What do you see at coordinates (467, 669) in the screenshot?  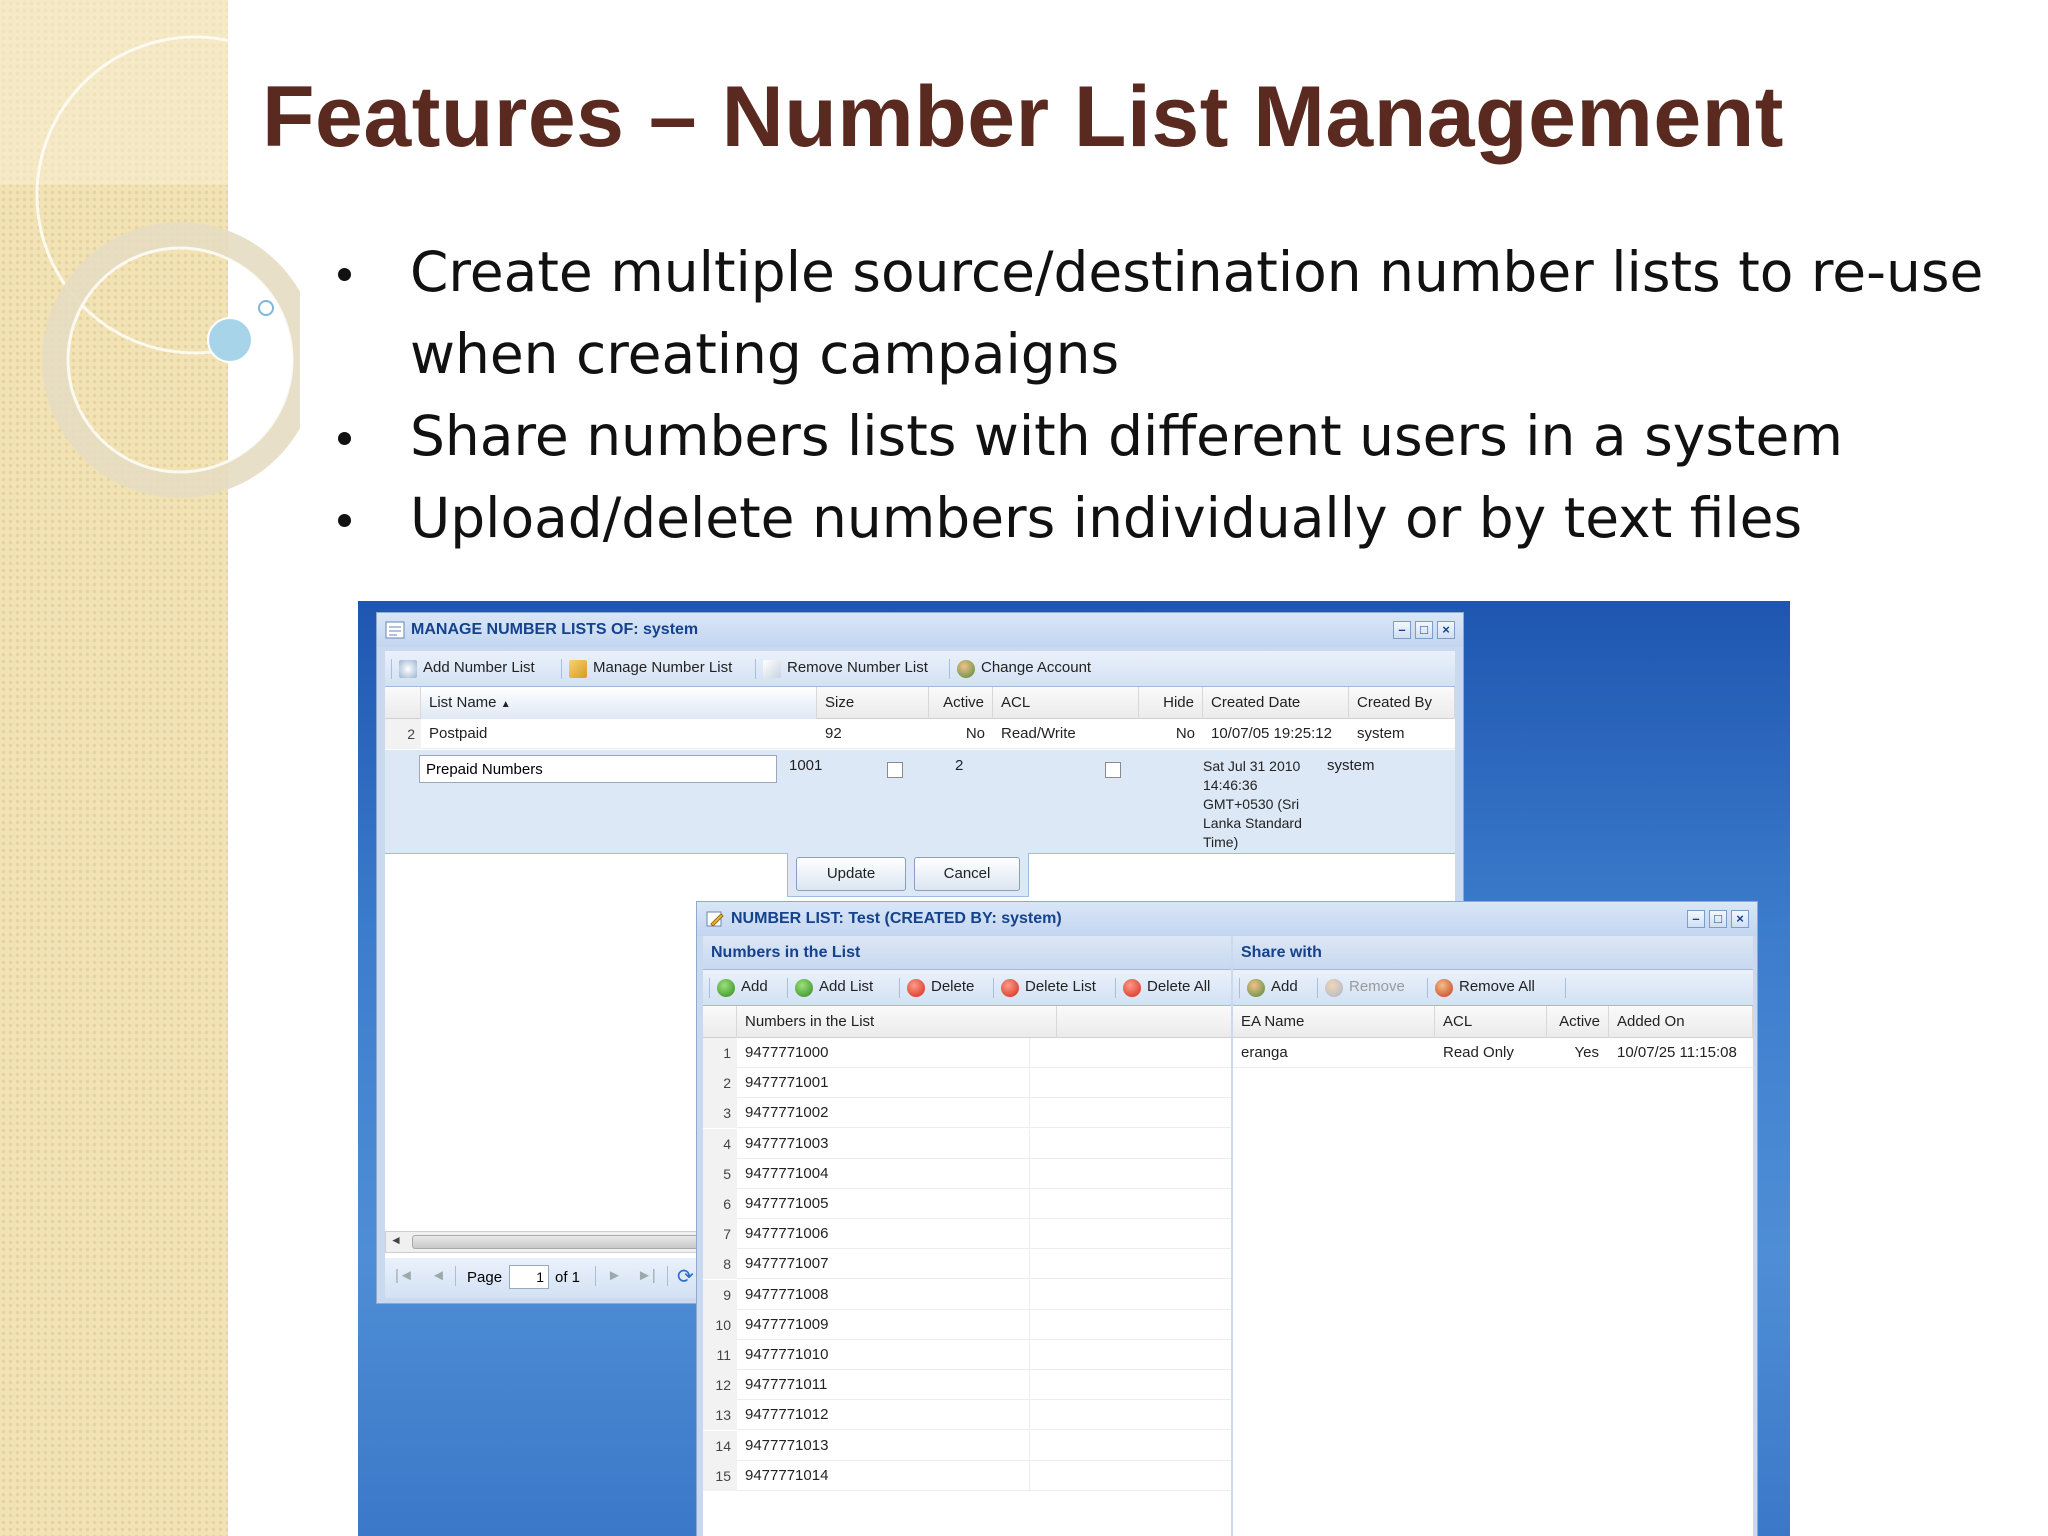 I see `add-number-list-button: Add Number List` at bounding box center [467, 669].